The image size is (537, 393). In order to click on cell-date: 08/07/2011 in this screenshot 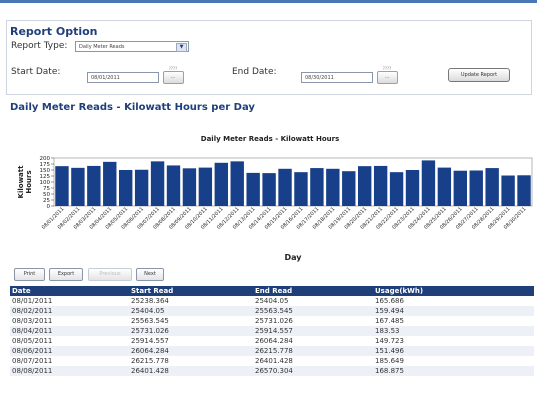, I will do `click(32, 361)`.